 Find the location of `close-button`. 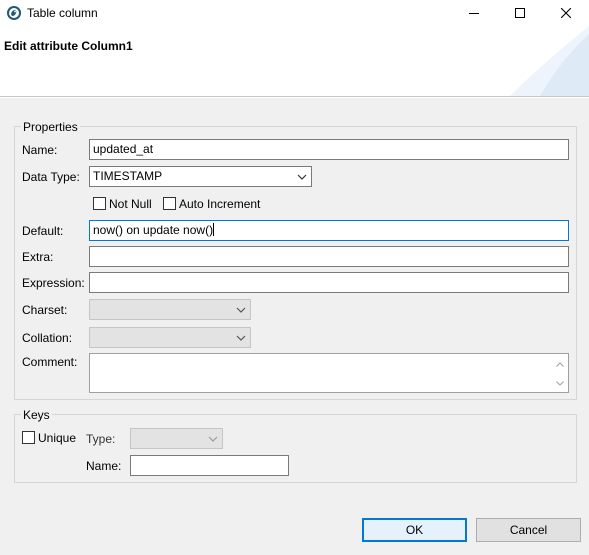

close-button is located at coordinates (566, 13).